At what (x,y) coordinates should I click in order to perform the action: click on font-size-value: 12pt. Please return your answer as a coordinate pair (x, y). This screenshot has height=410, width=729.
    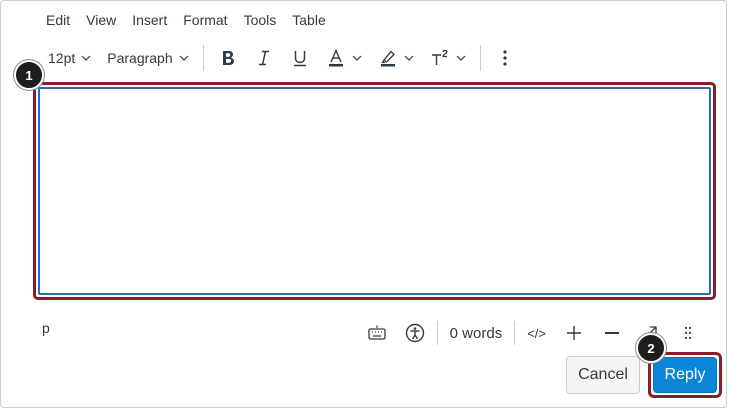
    Looking at the image, I should click on (62, 58).